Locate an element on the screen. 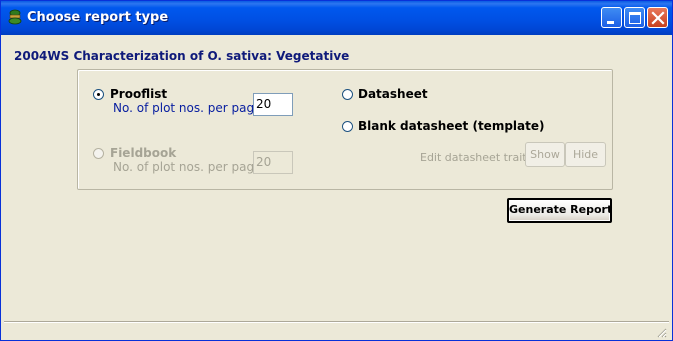 The height and width of the screenshot is (341, 673). prooflist-label: Prooflist is located at coordinates (138, 94).